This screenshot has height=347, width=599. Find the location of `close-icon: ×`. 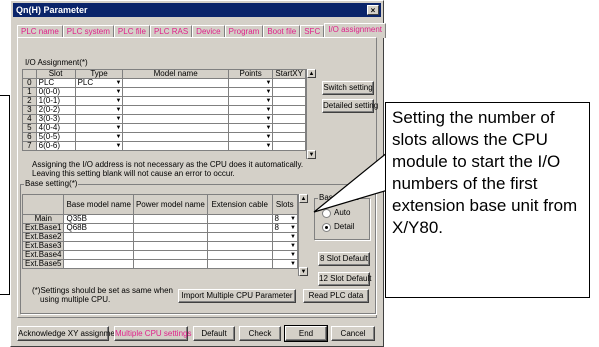

close-icon: × is located at coordinates (373, 10).